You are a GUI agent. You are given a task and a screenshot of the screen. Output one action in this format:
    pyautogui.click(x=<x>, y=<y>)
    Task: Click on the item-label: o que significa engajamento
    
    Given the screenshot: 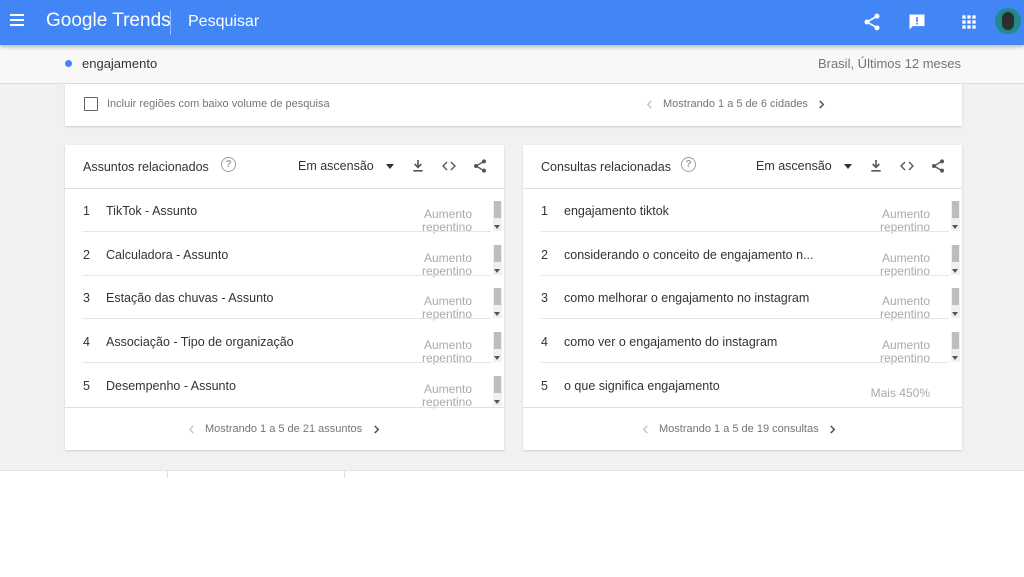 What is the action you would take?
    pyautogui.click(x=642, y=386)
    